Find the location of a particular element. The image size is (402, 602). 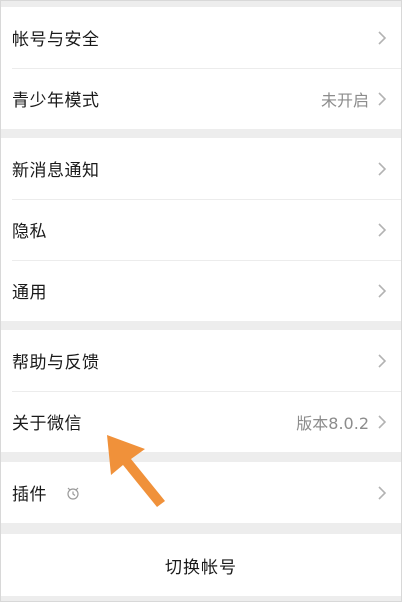

row-help-feedback: 帮助与反馈 is located at coordinates (201, 360).